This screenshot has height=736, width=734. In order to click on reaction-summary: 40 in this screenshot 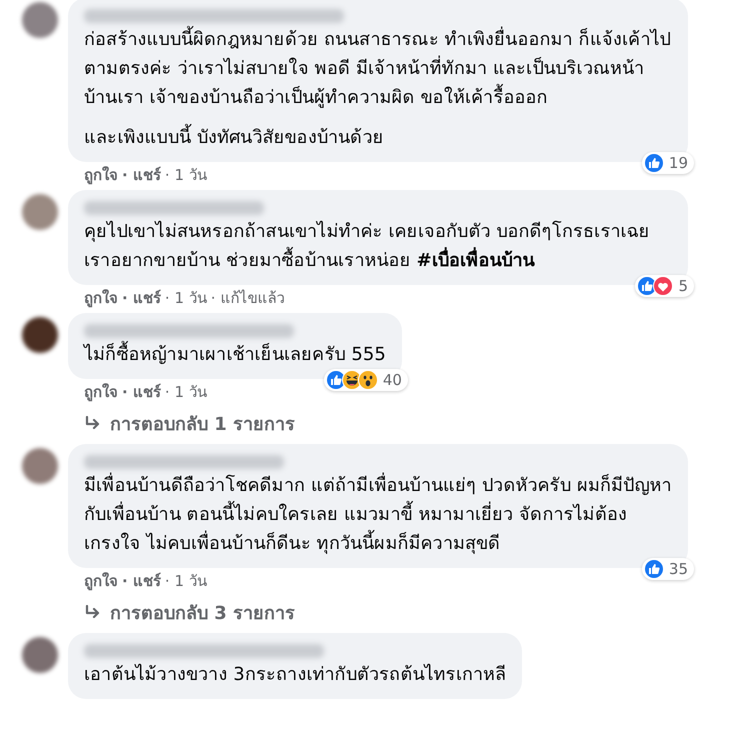, I will do `click(366, 380)`.